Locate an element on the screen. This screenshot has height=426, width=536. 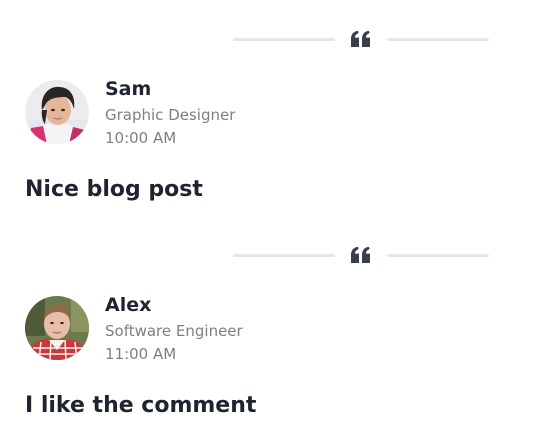
comment-text: I like the comment is located at coordinates (141, 405).